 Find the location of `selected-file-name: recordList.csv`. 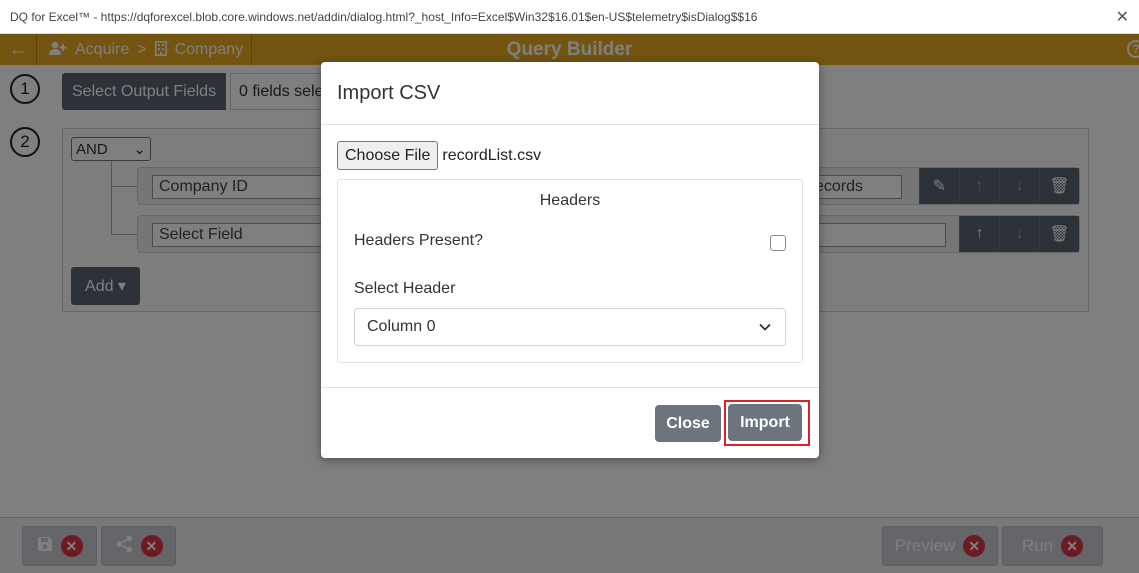

selected-file-name: recordList.csv is located at coordinates (492, 155).